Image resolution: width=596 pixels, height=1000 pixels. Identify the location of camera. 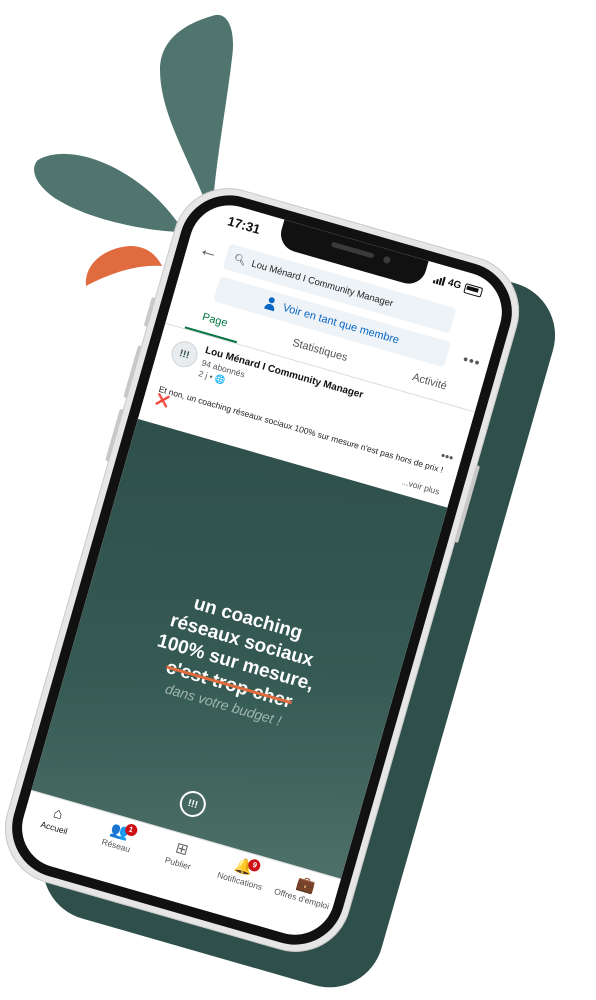
(387, 260).